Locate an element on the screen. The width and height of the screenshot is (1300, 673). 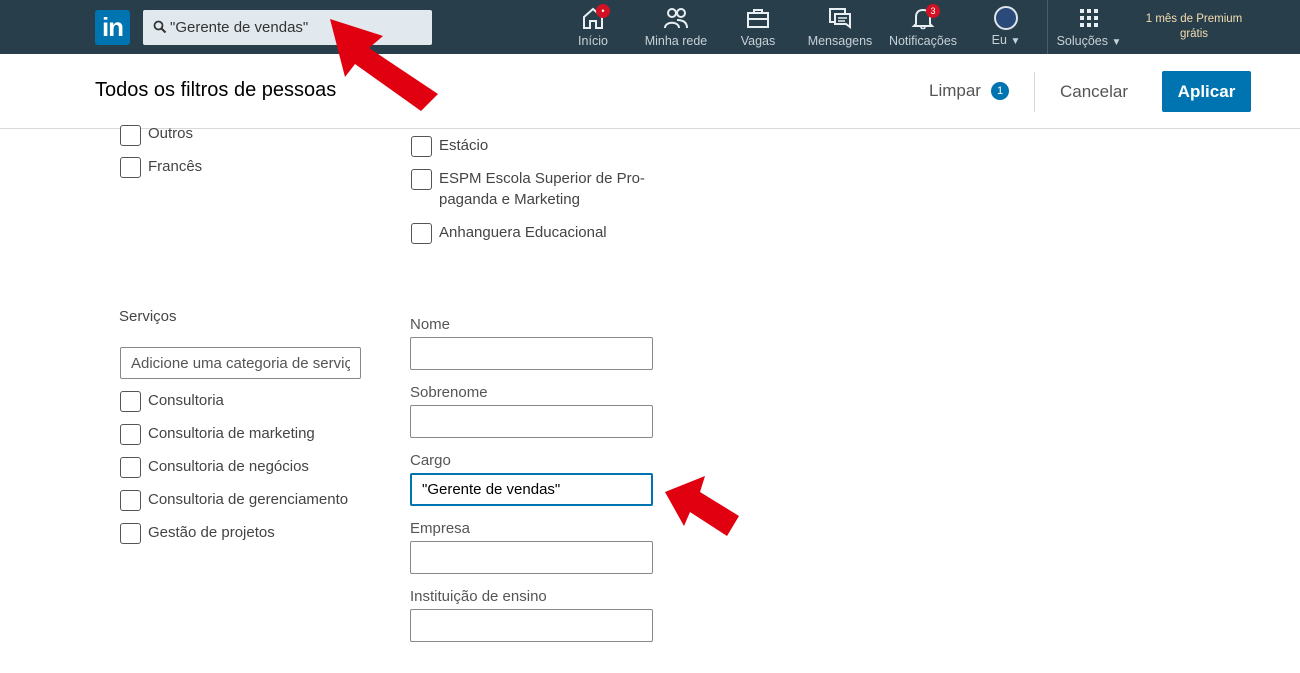
first-name-field is located at coordinates (531, 353).